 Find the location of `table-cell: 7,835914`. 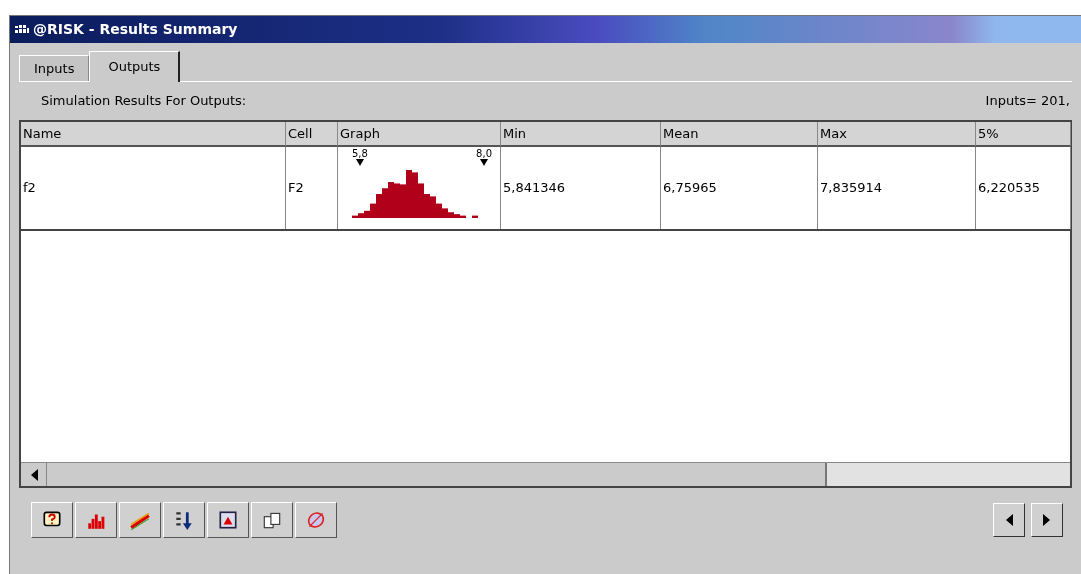

table-cell: 7,835914 is located at coordinates (897, 188).